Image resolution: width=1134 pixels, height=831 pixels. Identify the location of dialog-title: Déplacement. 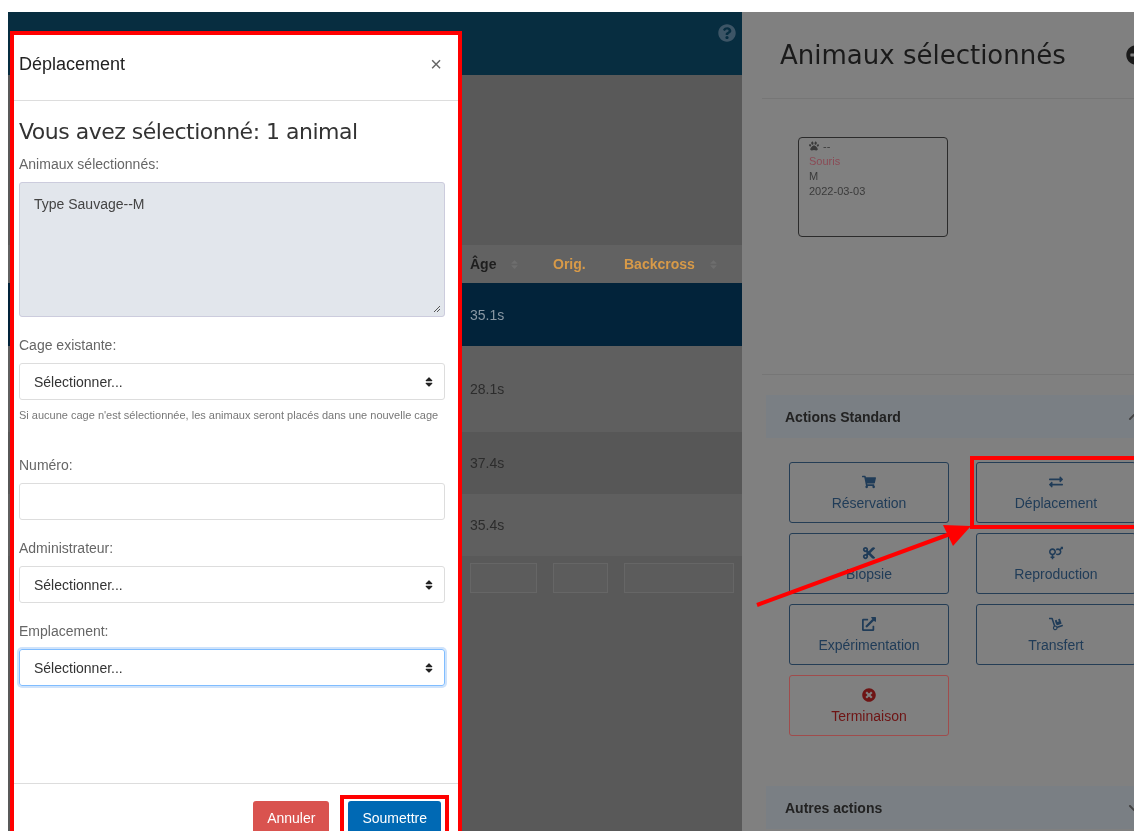
(72, 64).